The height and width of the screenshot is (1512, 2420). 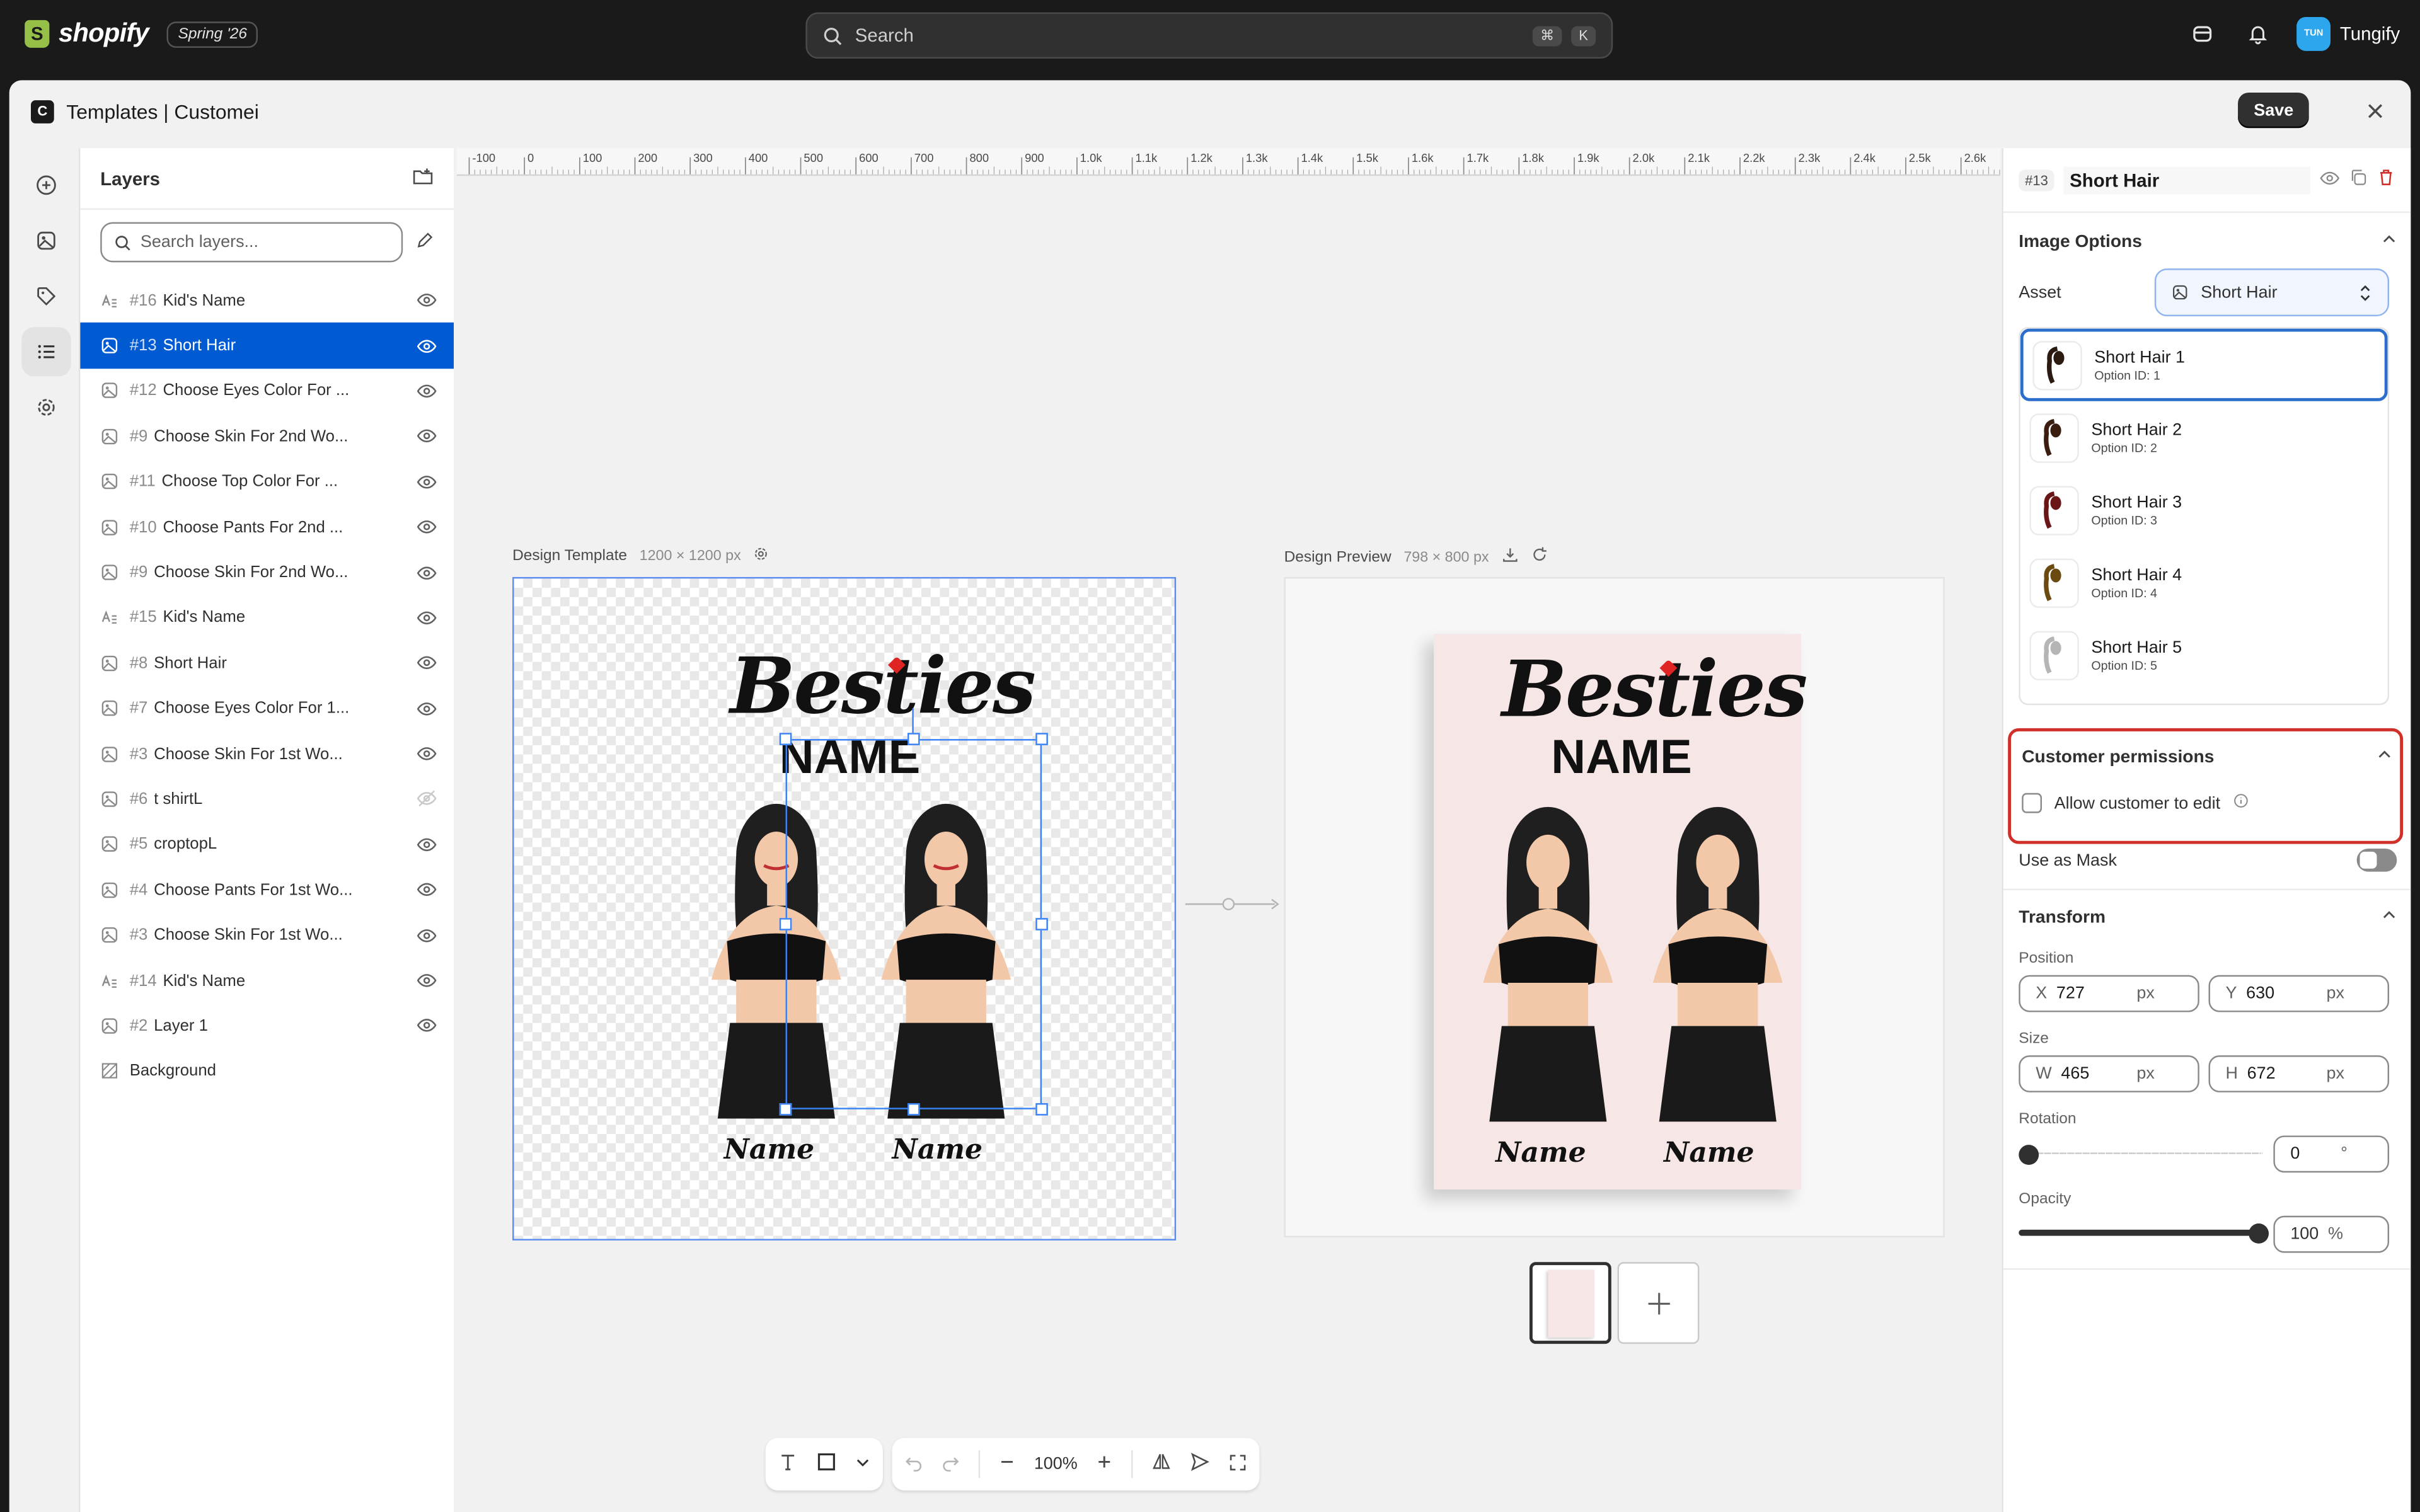 What do you see at coordinates (1162, 1464) in the screenshot?
I see `flip-icon` at bounding box center [1162, 1464].